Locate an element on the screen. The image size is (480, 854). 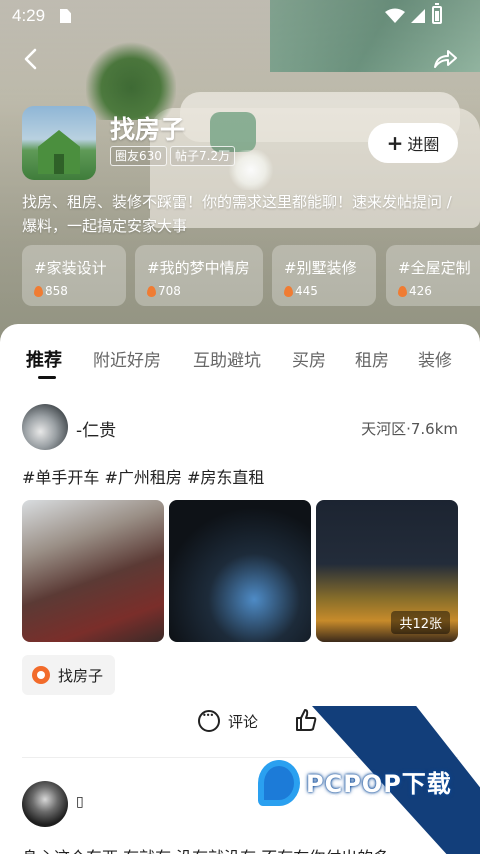
share-button is located at coordinates (445, 59).